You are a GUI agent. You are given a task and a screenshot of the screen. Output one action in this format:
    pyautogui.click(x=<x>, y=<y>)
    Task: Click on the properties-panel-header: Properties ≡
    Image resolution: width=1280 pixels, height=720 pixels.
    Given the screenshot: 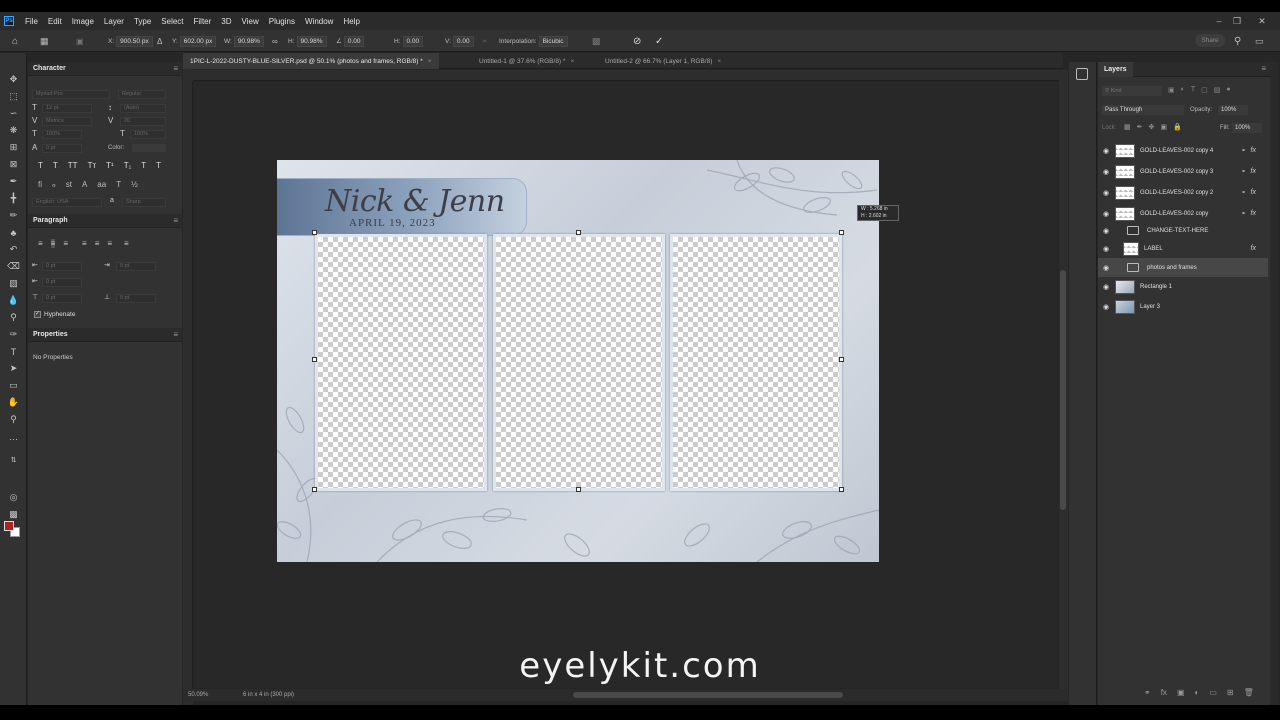 What is the action you would take?
    pyautogui.click(x=105, y=335)
    